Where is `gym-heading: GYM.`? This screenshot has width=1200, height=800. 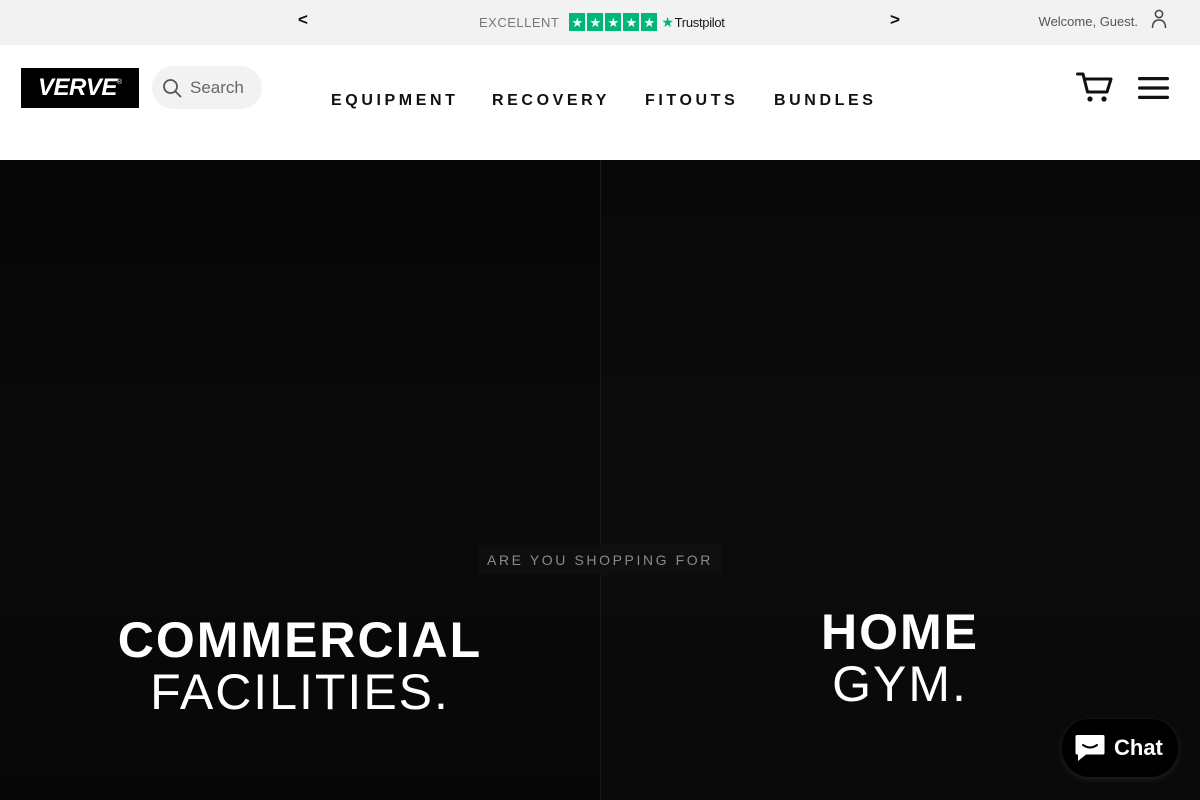
gym-heading: GYM. is located at coordinates (900, 684).